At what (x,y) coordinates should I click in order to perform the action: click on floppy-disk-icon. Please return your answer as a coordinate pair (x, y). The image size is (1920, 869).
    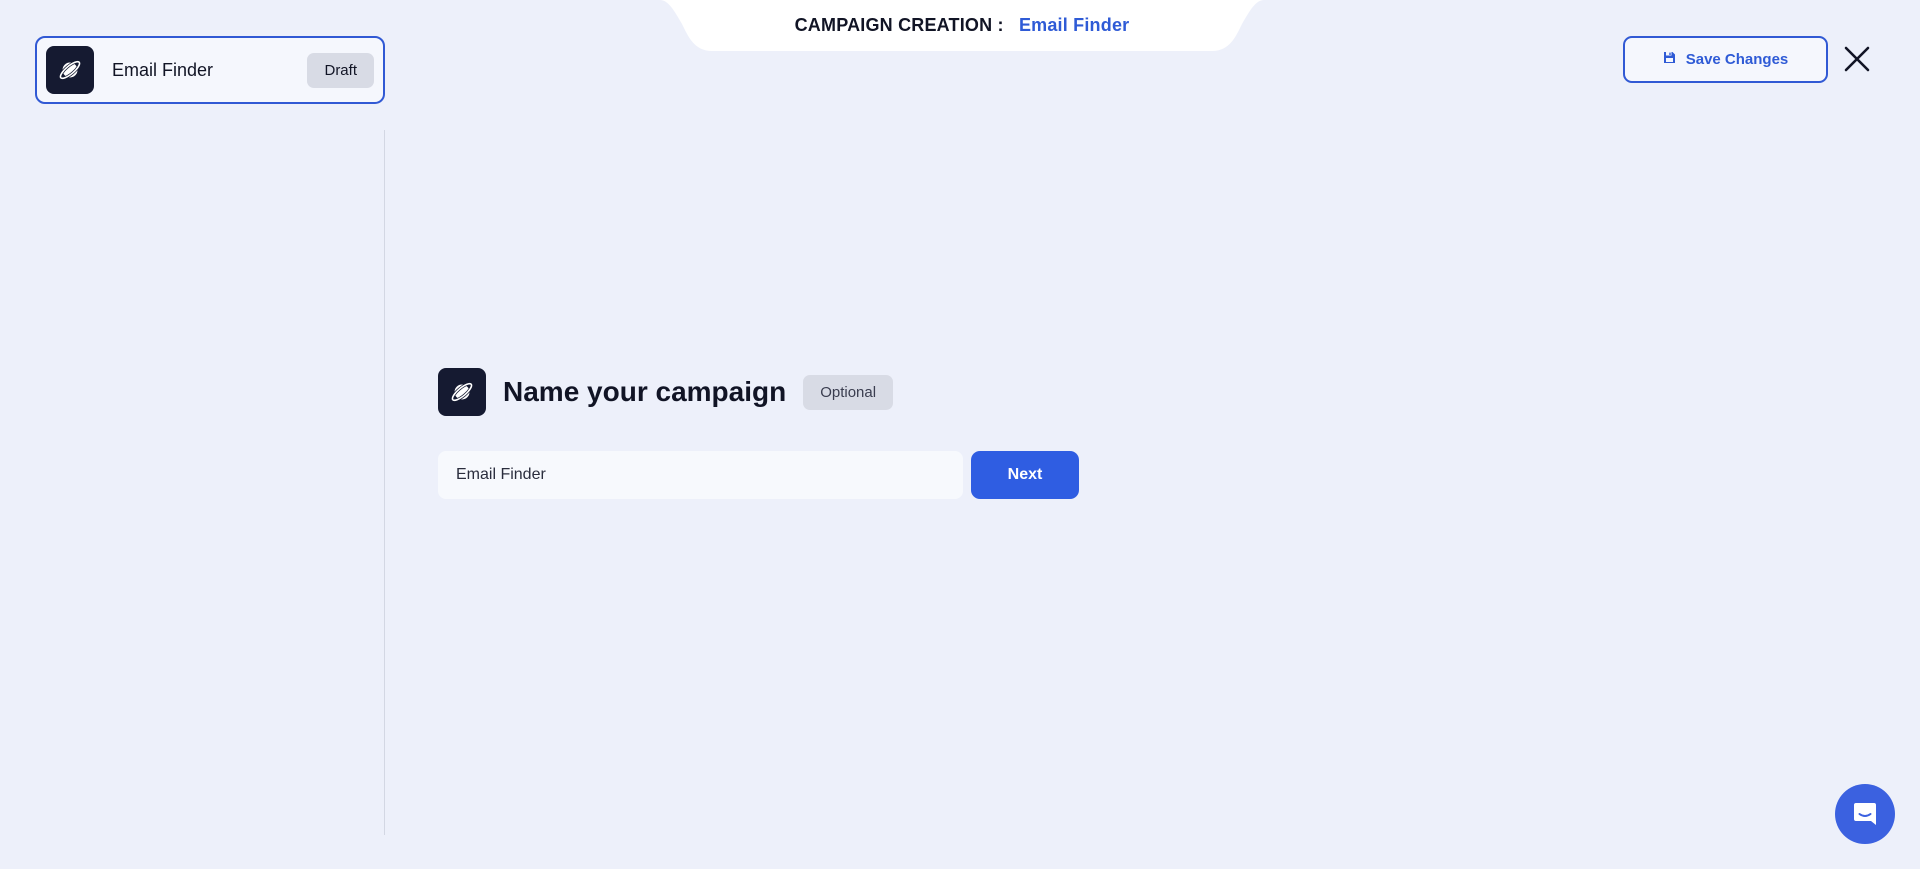
    Looking at the image, I should click on (1669, 59).